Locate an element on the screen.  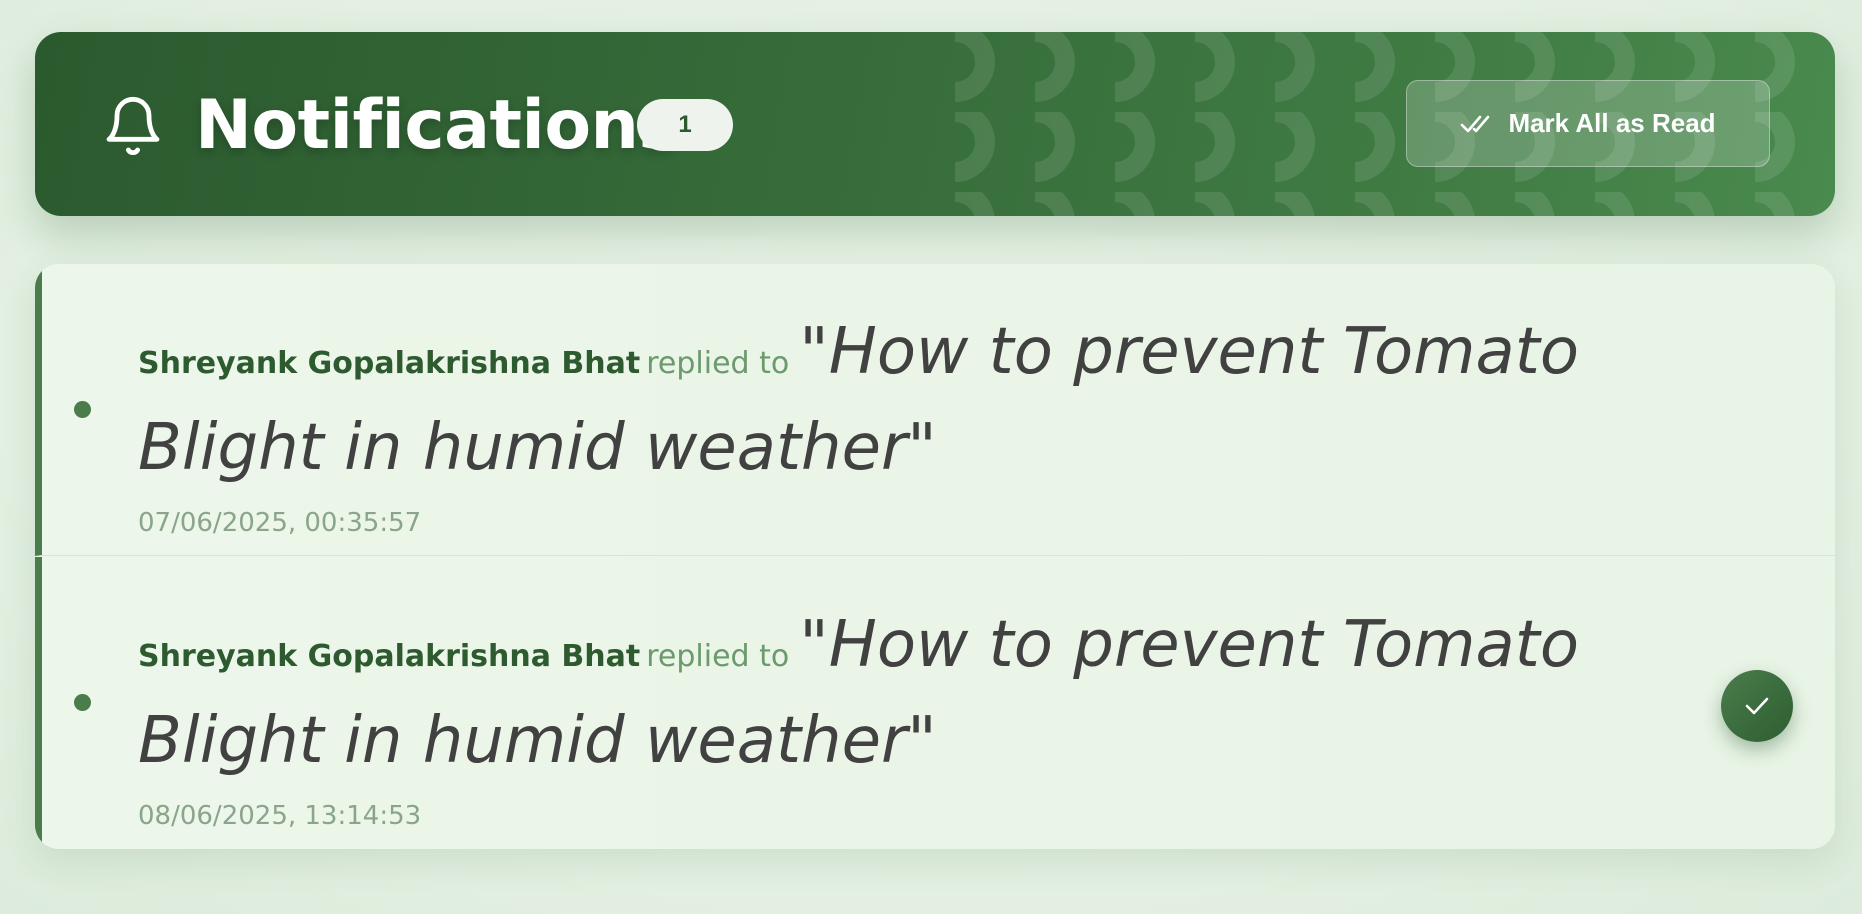
mark-all-read-button: Mark All as Read is located at coordinates (1588, 123).